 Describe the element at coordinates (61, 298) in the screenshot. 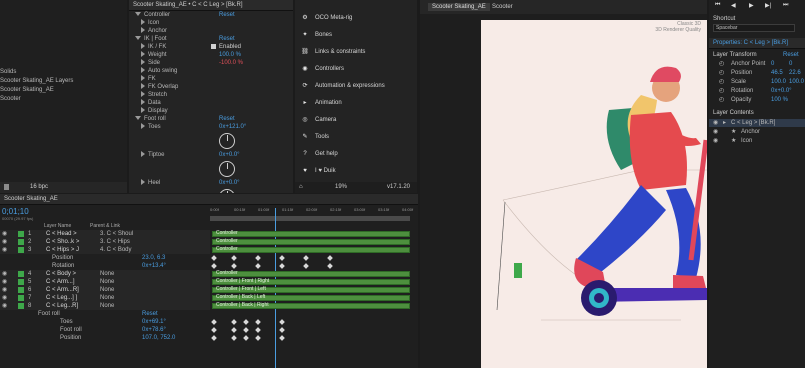

I see `layer-name: C < Leg...] ]` at that location.